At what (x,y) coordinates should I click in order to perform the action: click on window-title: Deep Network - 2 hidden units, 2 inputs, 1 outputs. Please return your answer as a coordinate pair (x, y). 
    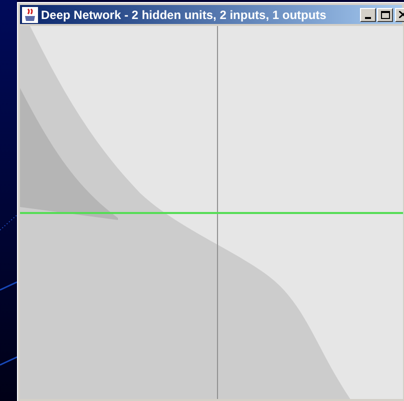
    Looking at the image, I should click on (184, 15).